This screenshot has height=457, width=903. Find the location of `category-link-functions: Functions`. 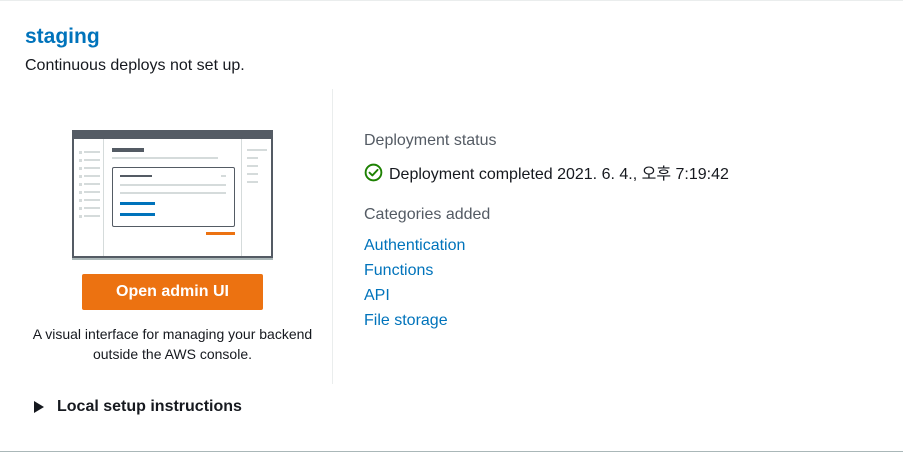

category-link-functions: Functions is located at coordinates (398, 271).